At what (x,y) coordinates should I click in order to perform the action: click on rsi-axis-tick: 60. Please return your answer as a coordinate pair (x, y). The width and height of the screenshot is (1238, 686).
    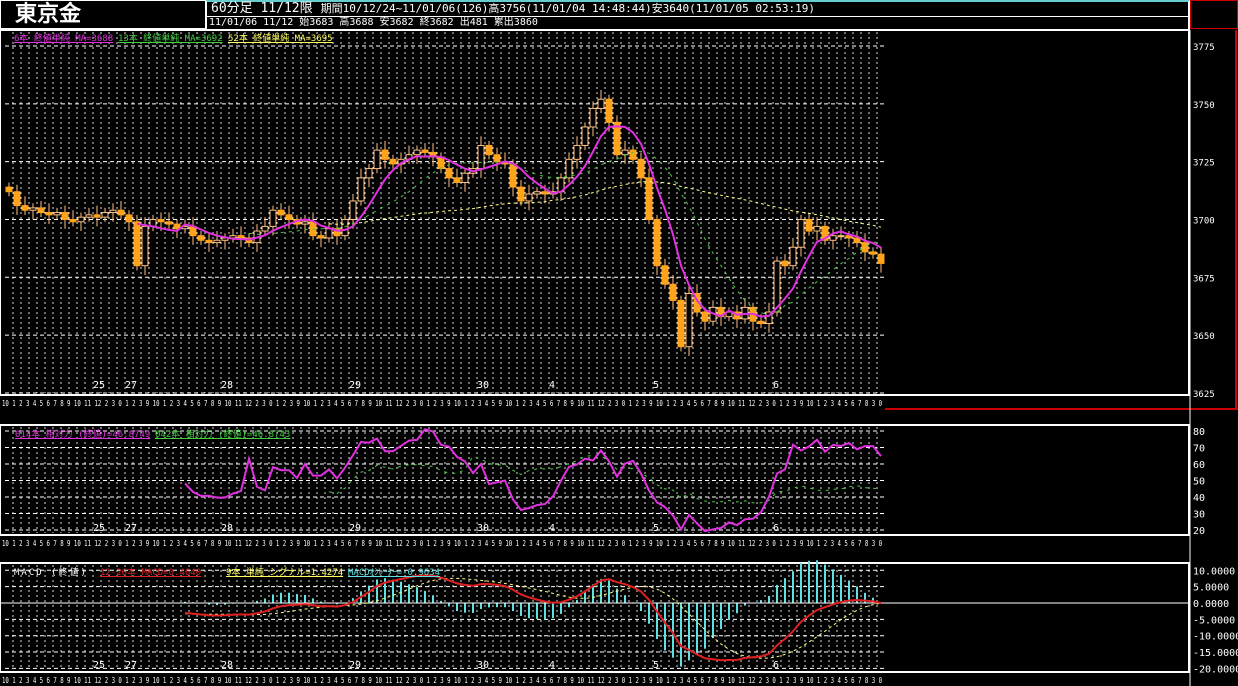
    Looking at the image, I should click on (1199, 465).